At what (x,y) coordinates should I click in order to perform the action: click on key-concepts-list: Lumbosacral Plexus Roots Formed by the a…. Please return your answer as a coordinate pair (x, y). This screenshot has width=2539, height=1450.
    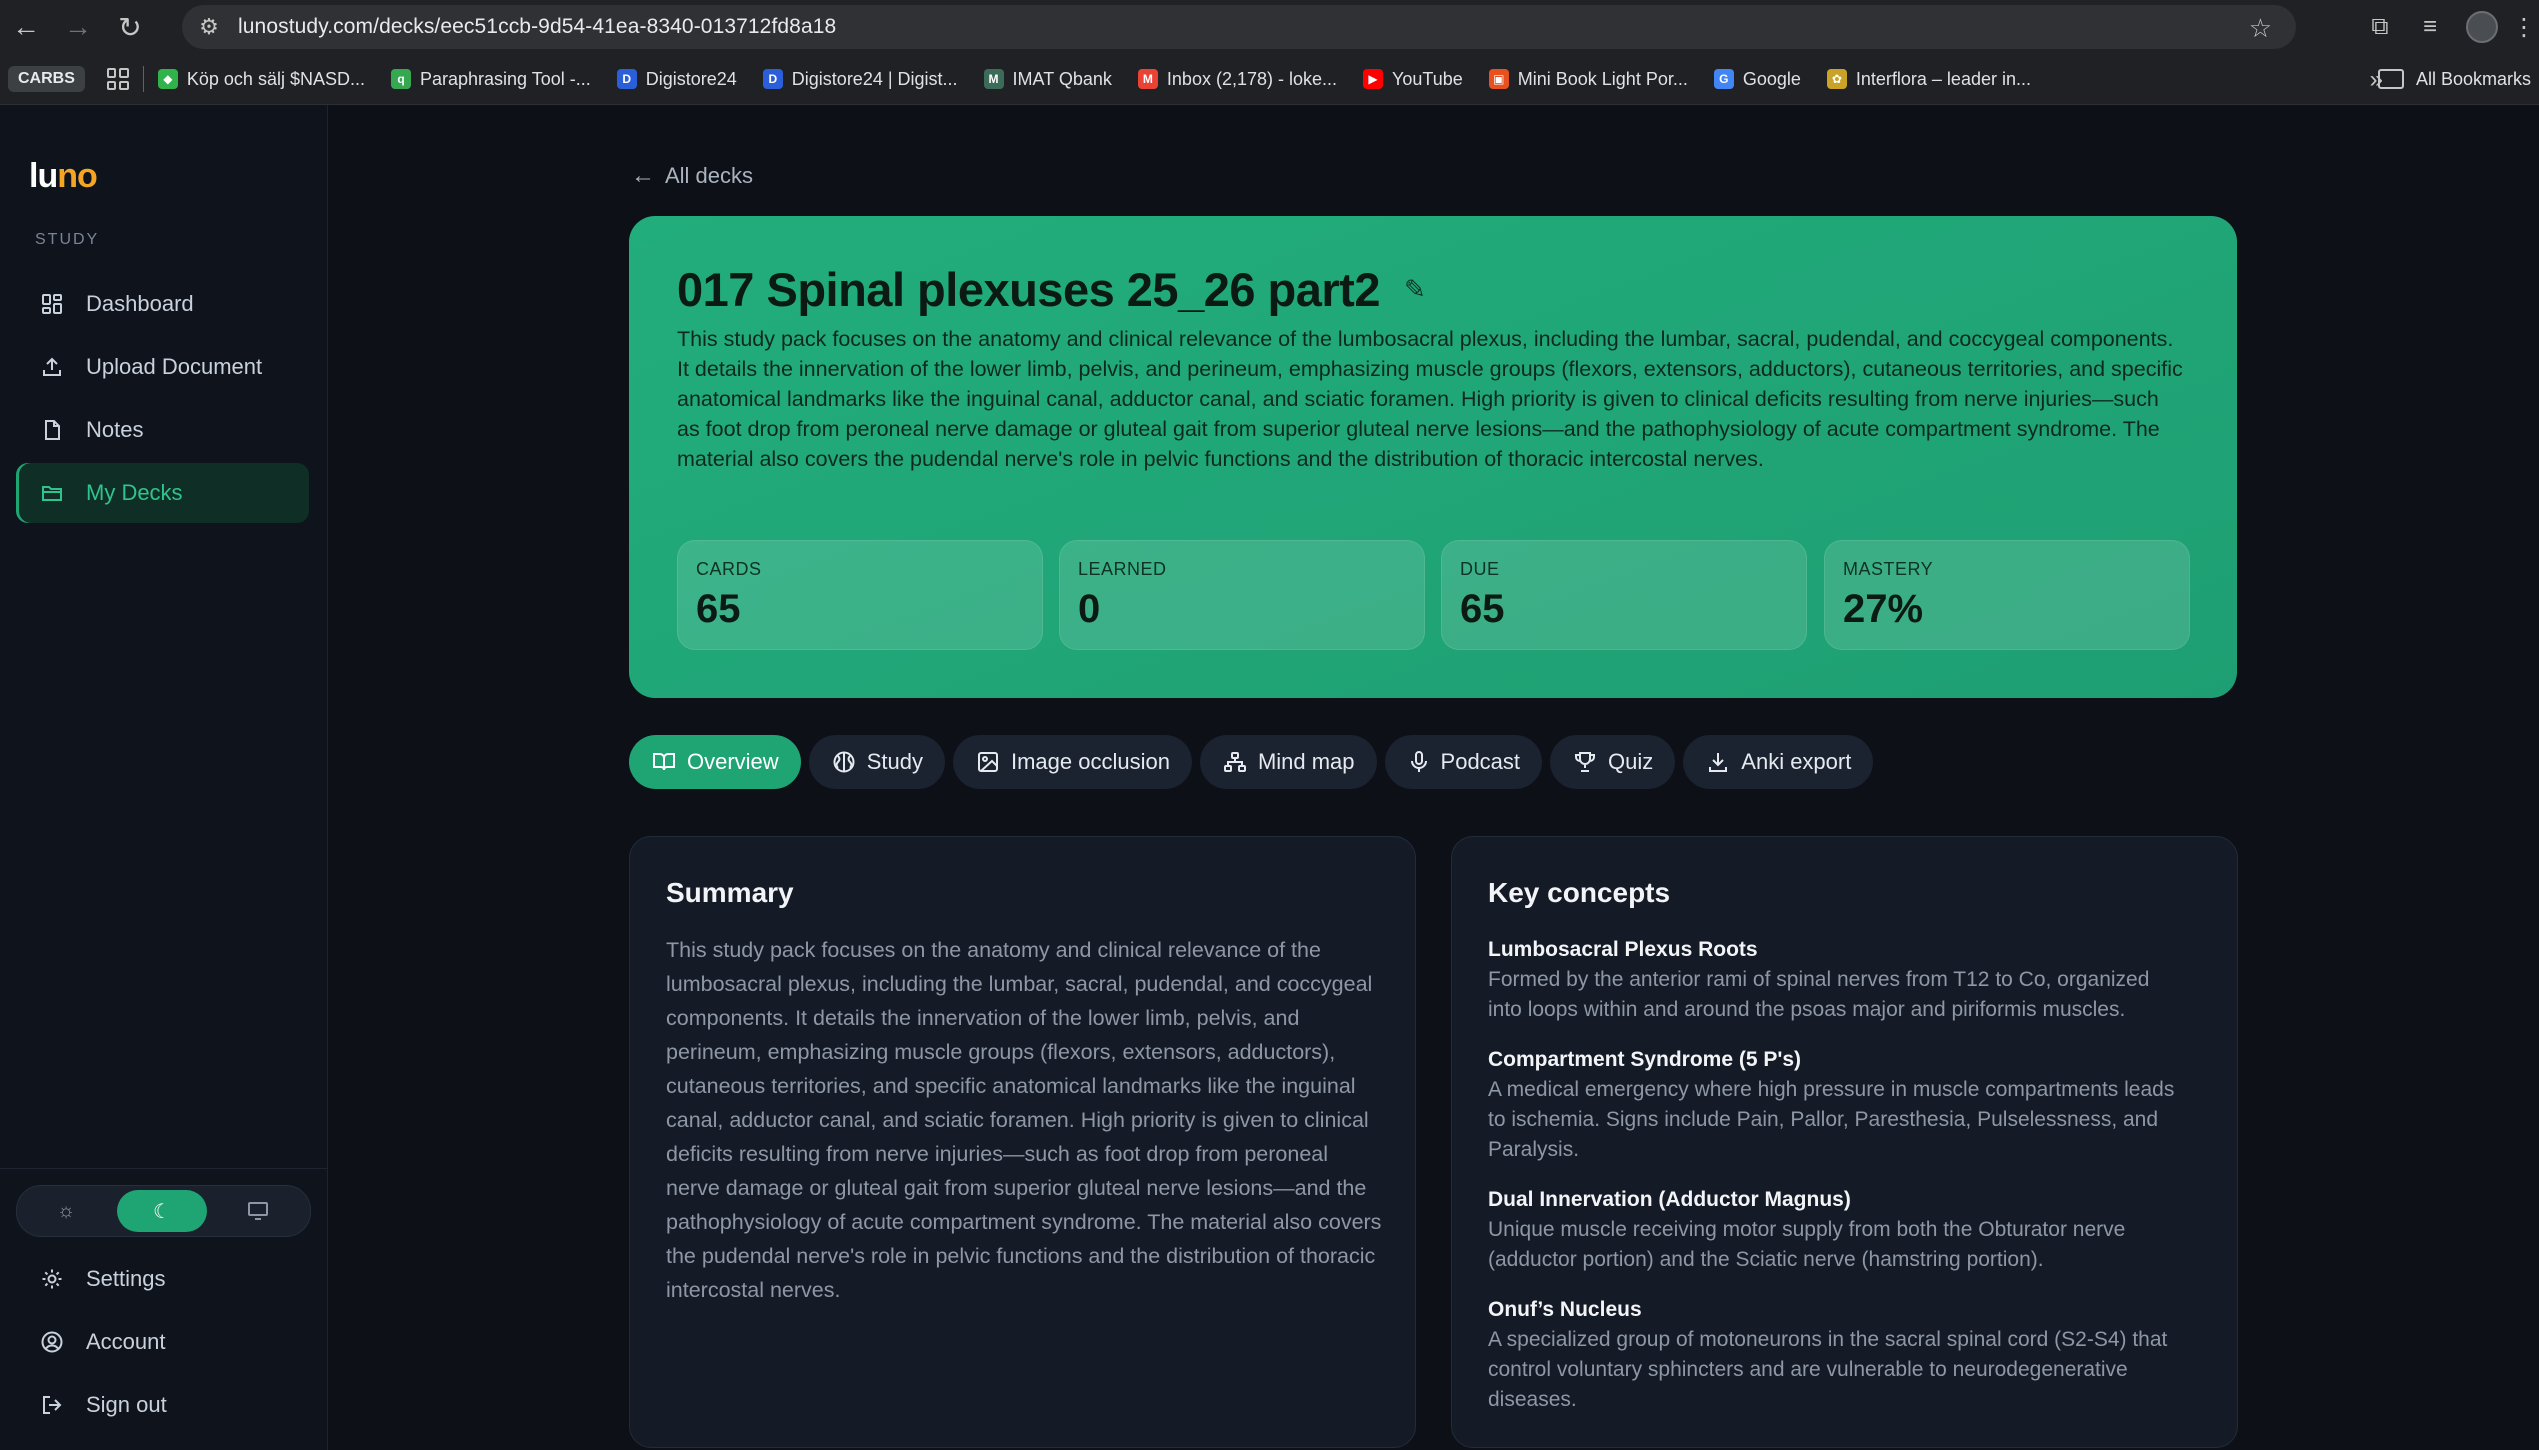
    Looking at the image, I should click on (1838, 1185).